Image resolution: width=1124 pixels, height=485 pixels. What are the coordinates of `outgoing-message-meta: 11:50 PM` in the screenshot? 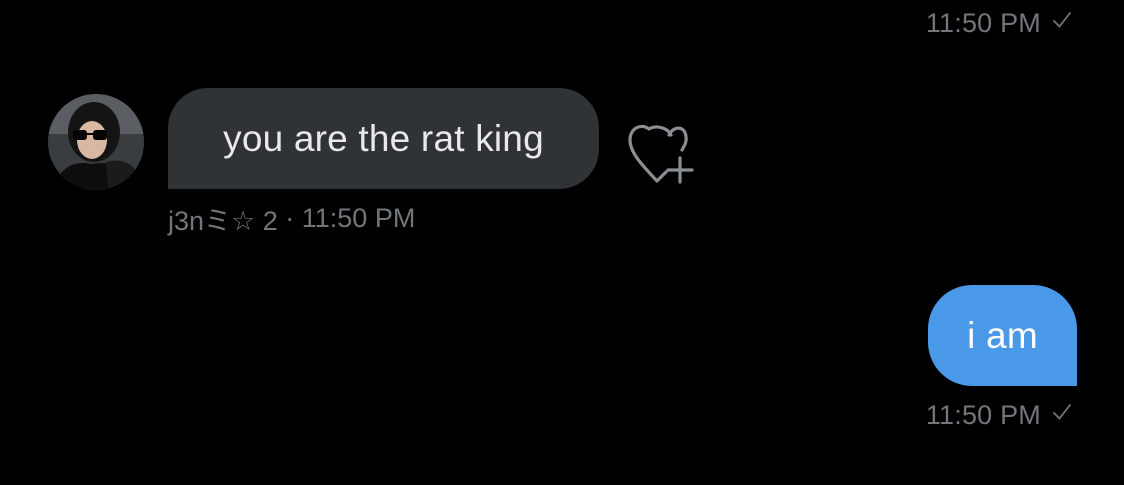 It's located at (999, 415).